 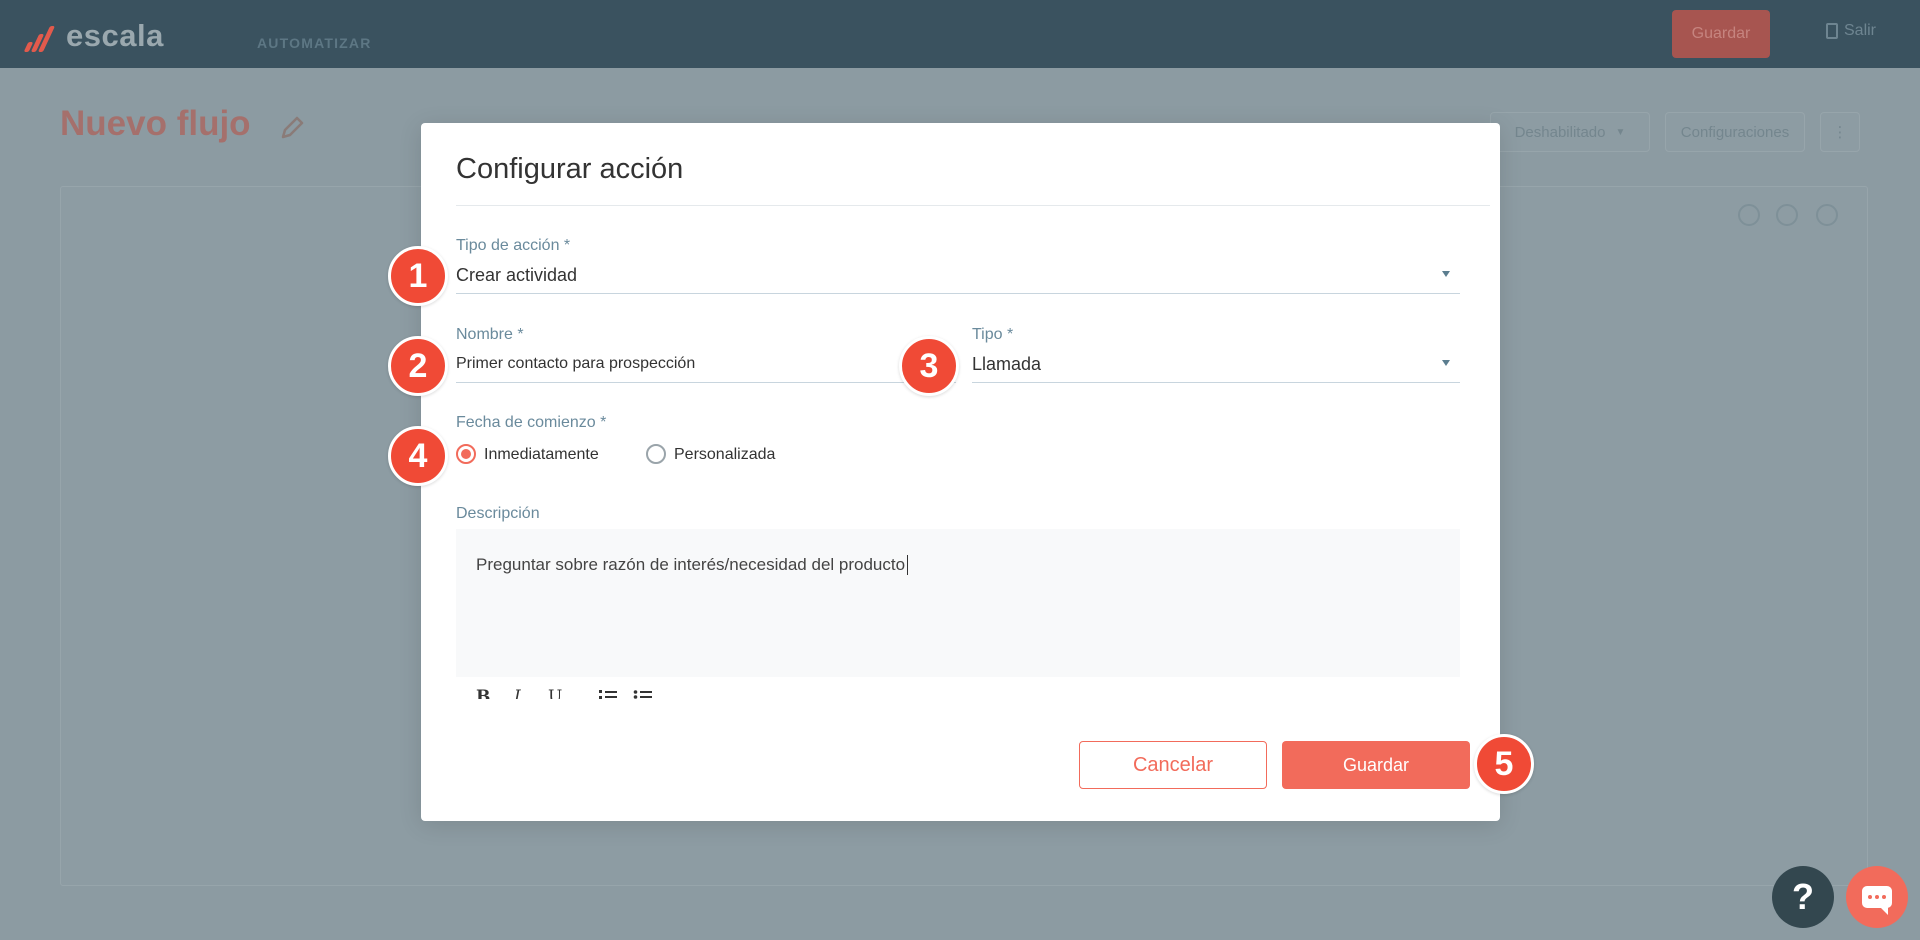 I want to click on step-badge-5: 5, so click(x=1504, y=764).